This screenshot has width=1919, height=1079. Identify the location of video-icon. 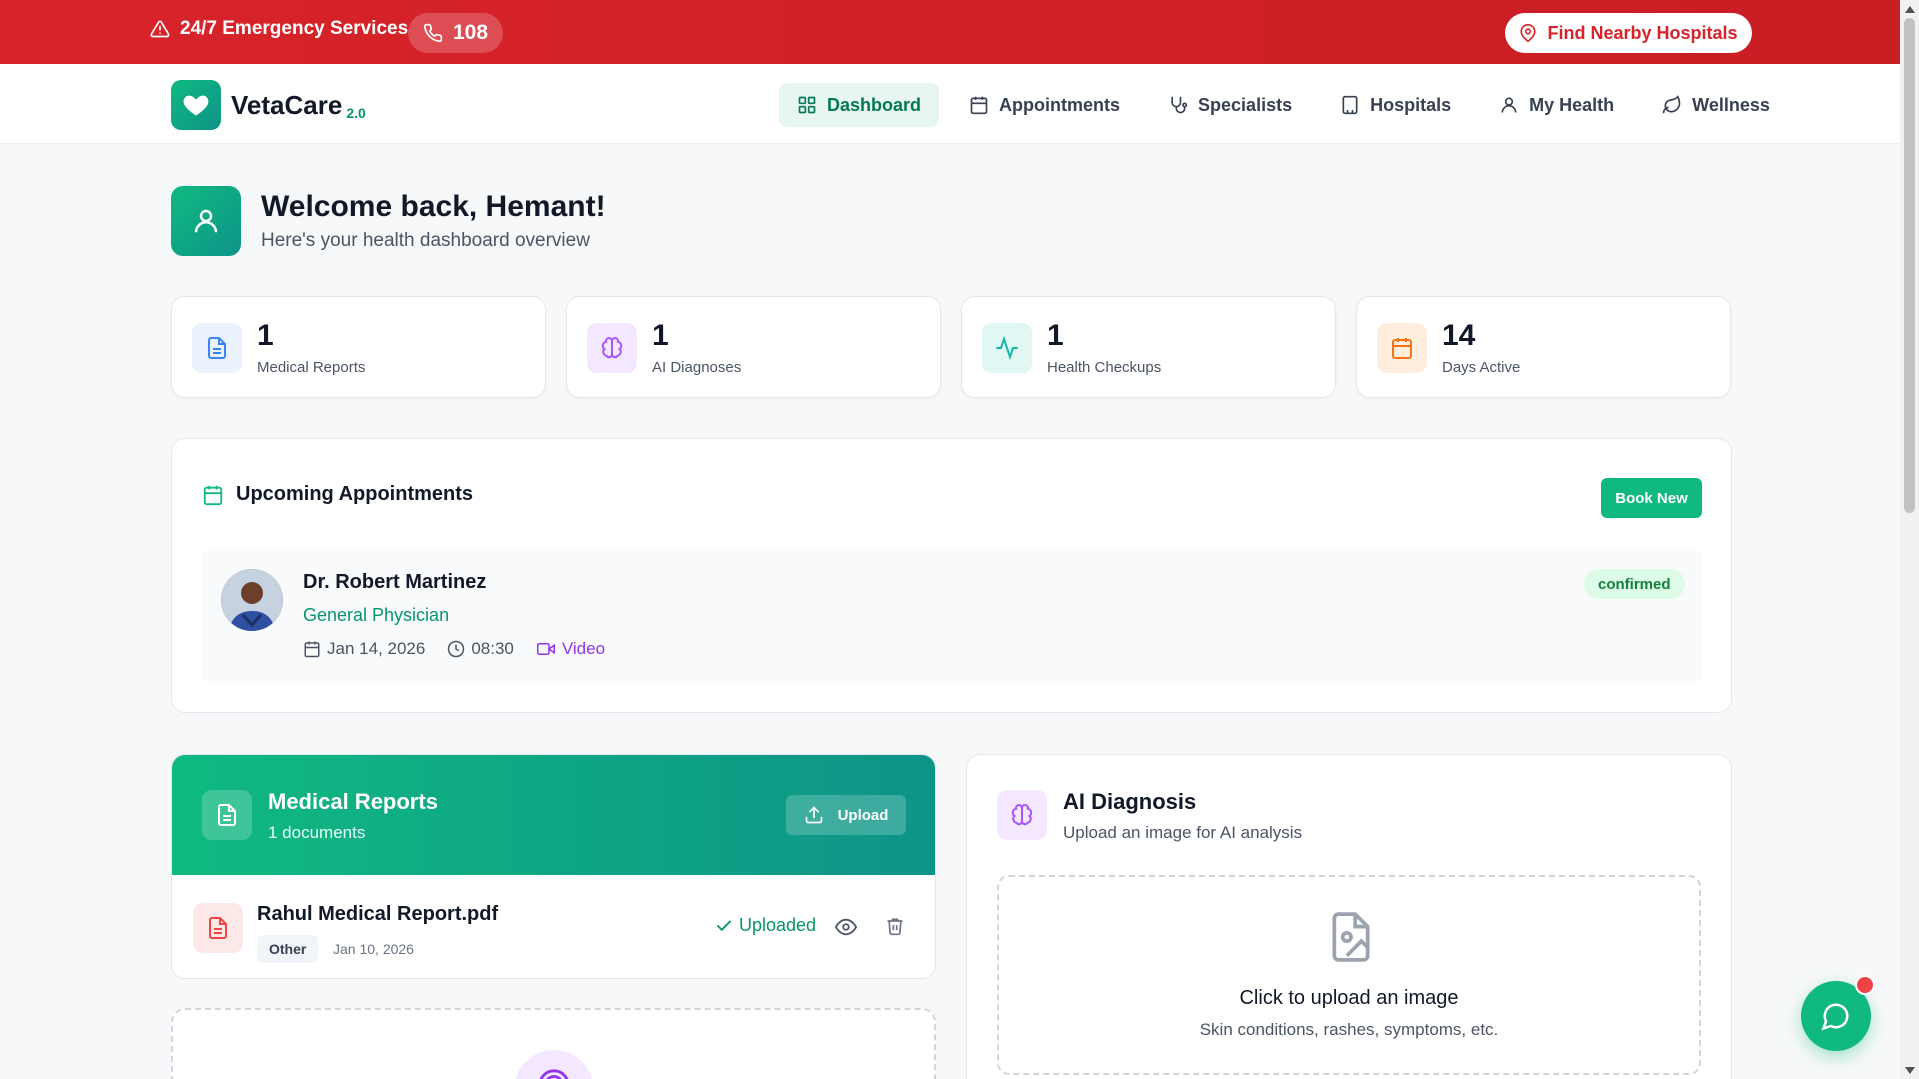
(546, 649).